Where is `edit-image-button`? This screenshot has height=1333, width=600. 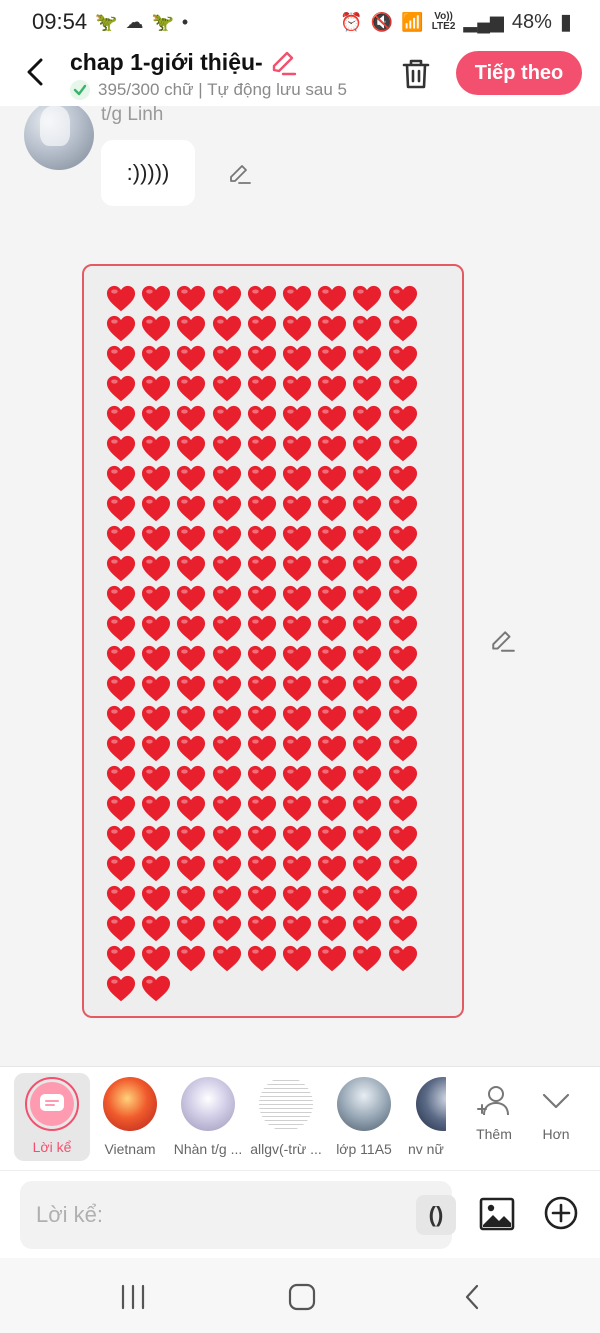 edit-image-button is located at coordinates (503, 641).